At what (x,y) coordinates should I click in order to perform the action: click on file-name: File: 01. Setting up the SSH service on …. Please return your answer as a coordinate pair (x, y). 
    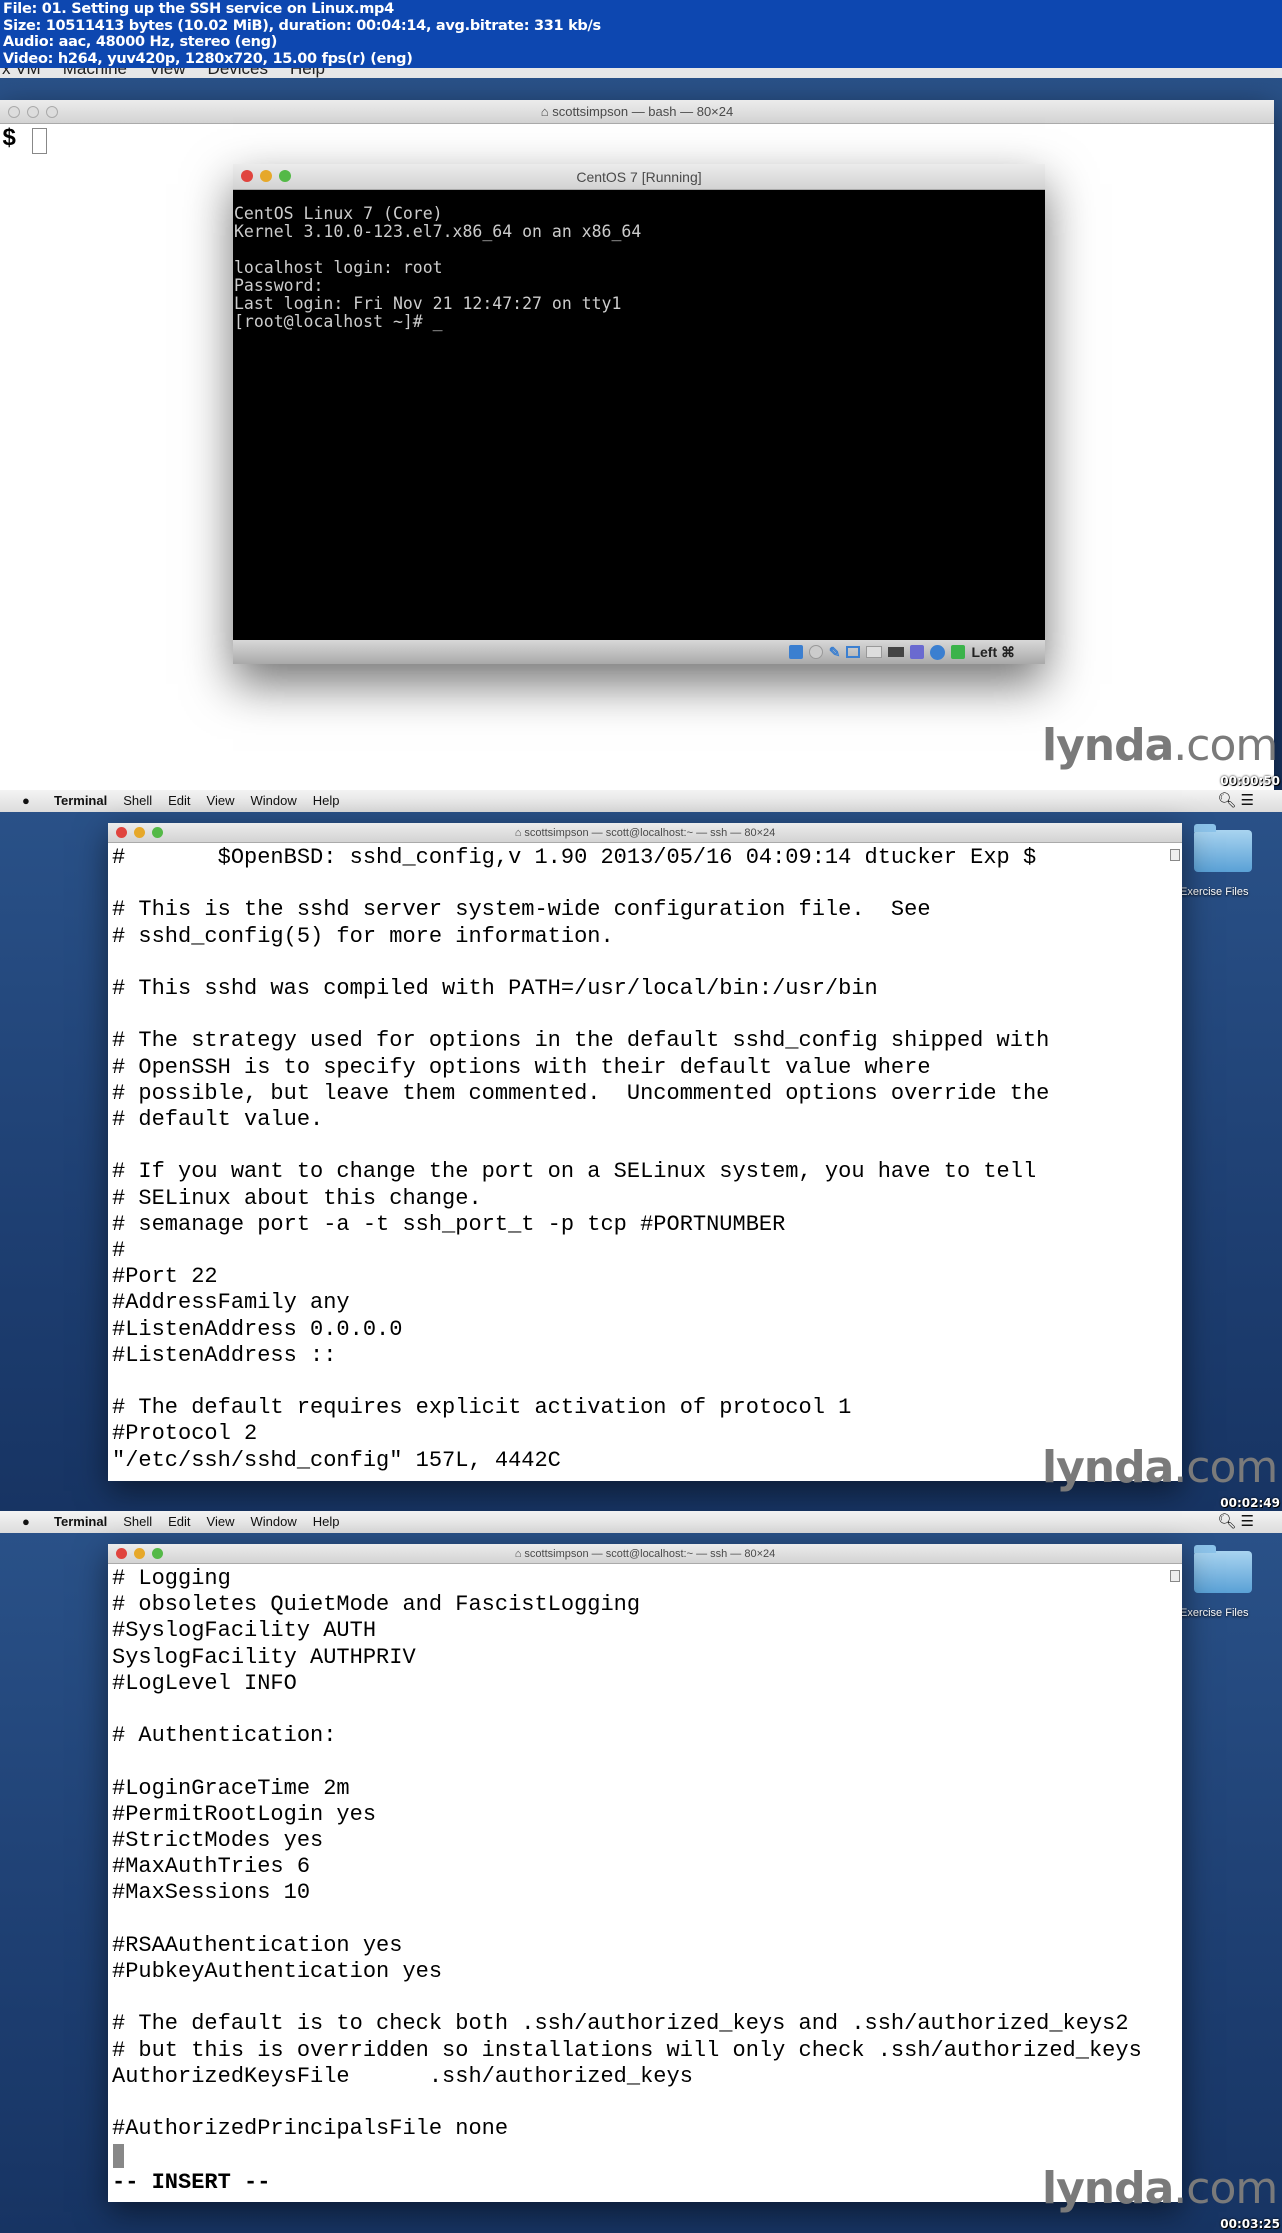
    Looking at the image, I should click on (198, 9).